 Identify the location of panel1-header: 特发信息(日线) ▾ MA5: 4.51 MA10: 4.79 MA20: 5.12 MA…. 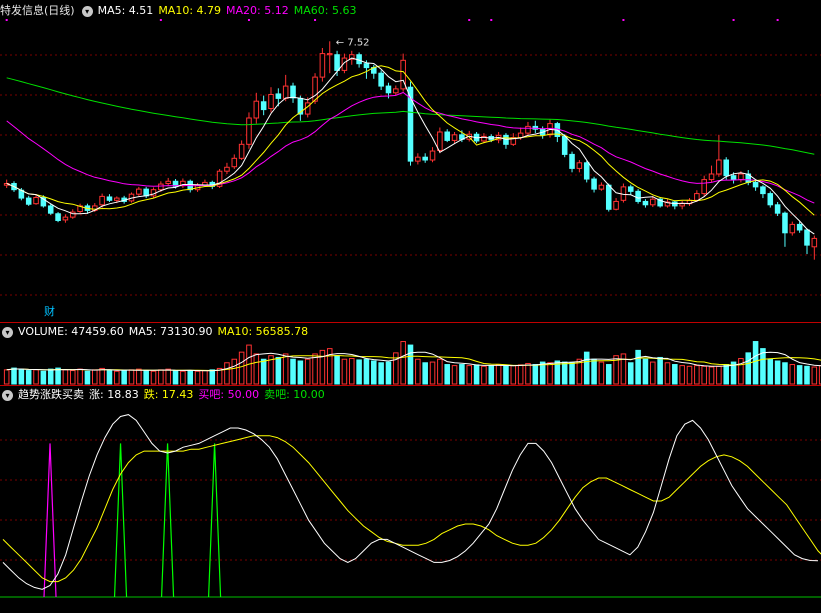
(183, 11).